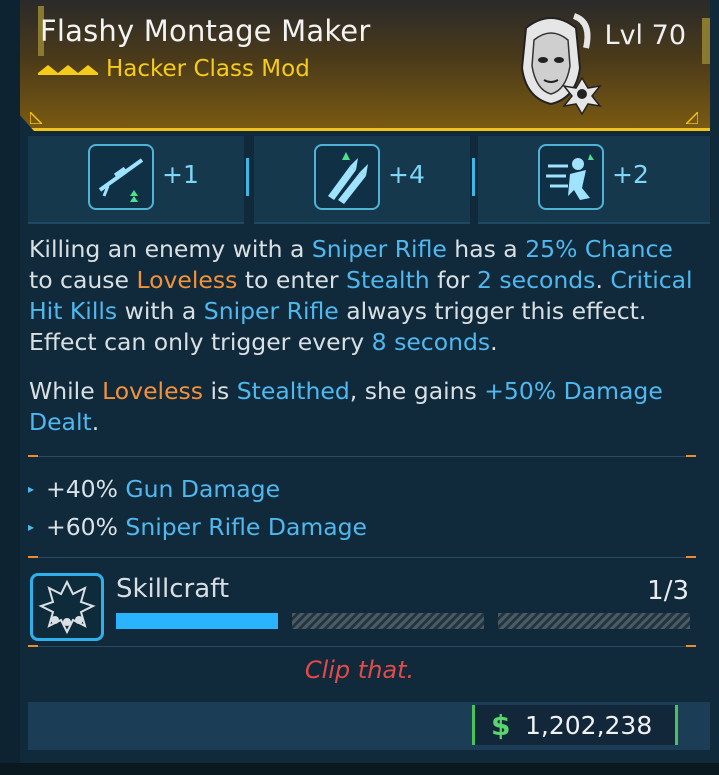 This screenshot has height=775, width=719. Describe the element at coordinates (220, 391) in the screenshot. I see `desc-text: is` at that location.